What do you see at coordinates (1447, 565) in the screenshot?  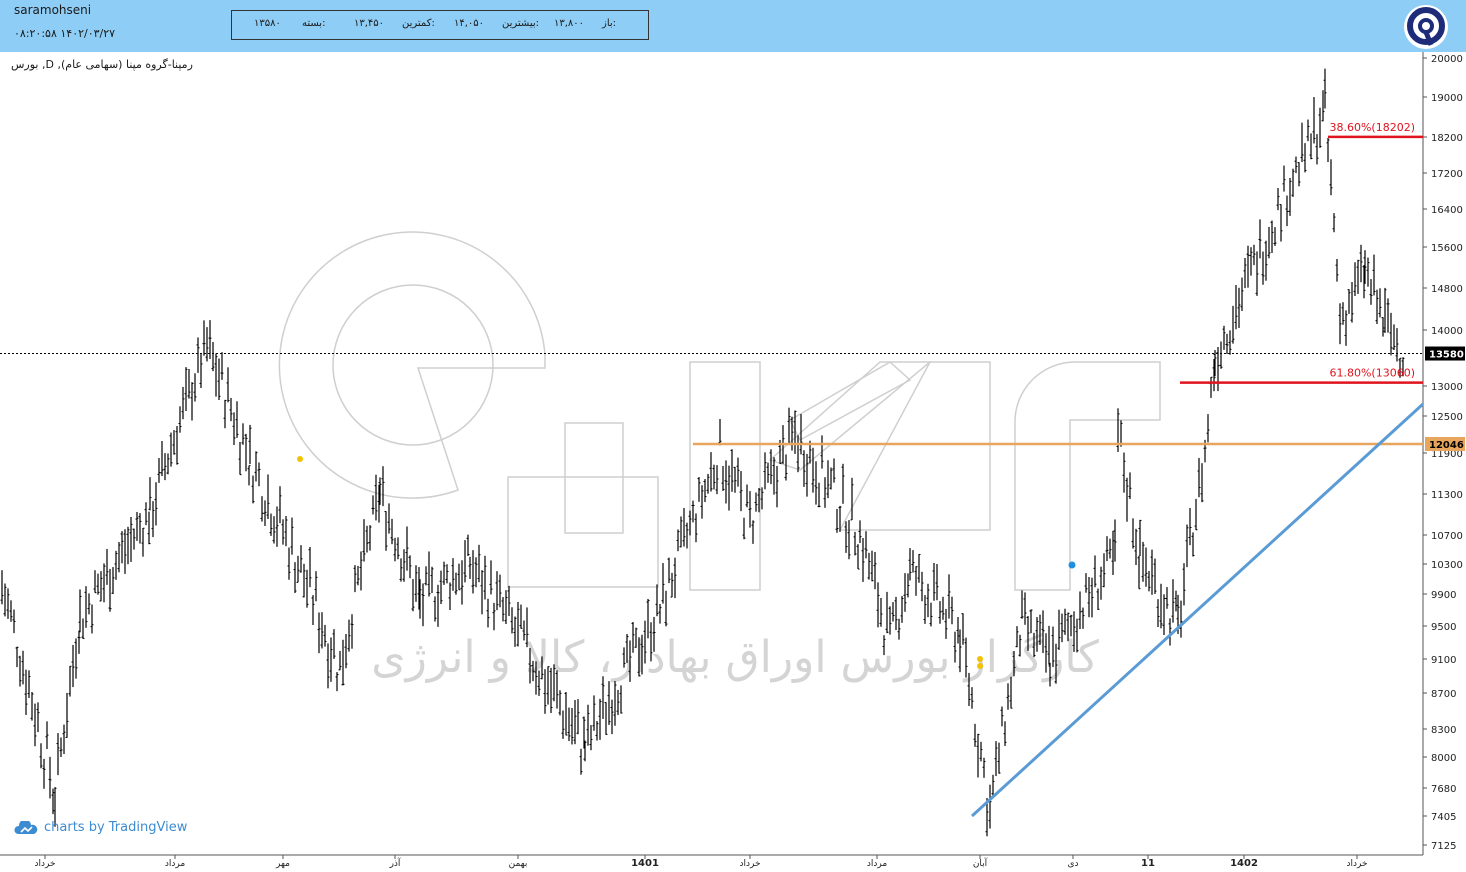 I see `price-tick-label: 10300` at bounding box center [1447, 565].